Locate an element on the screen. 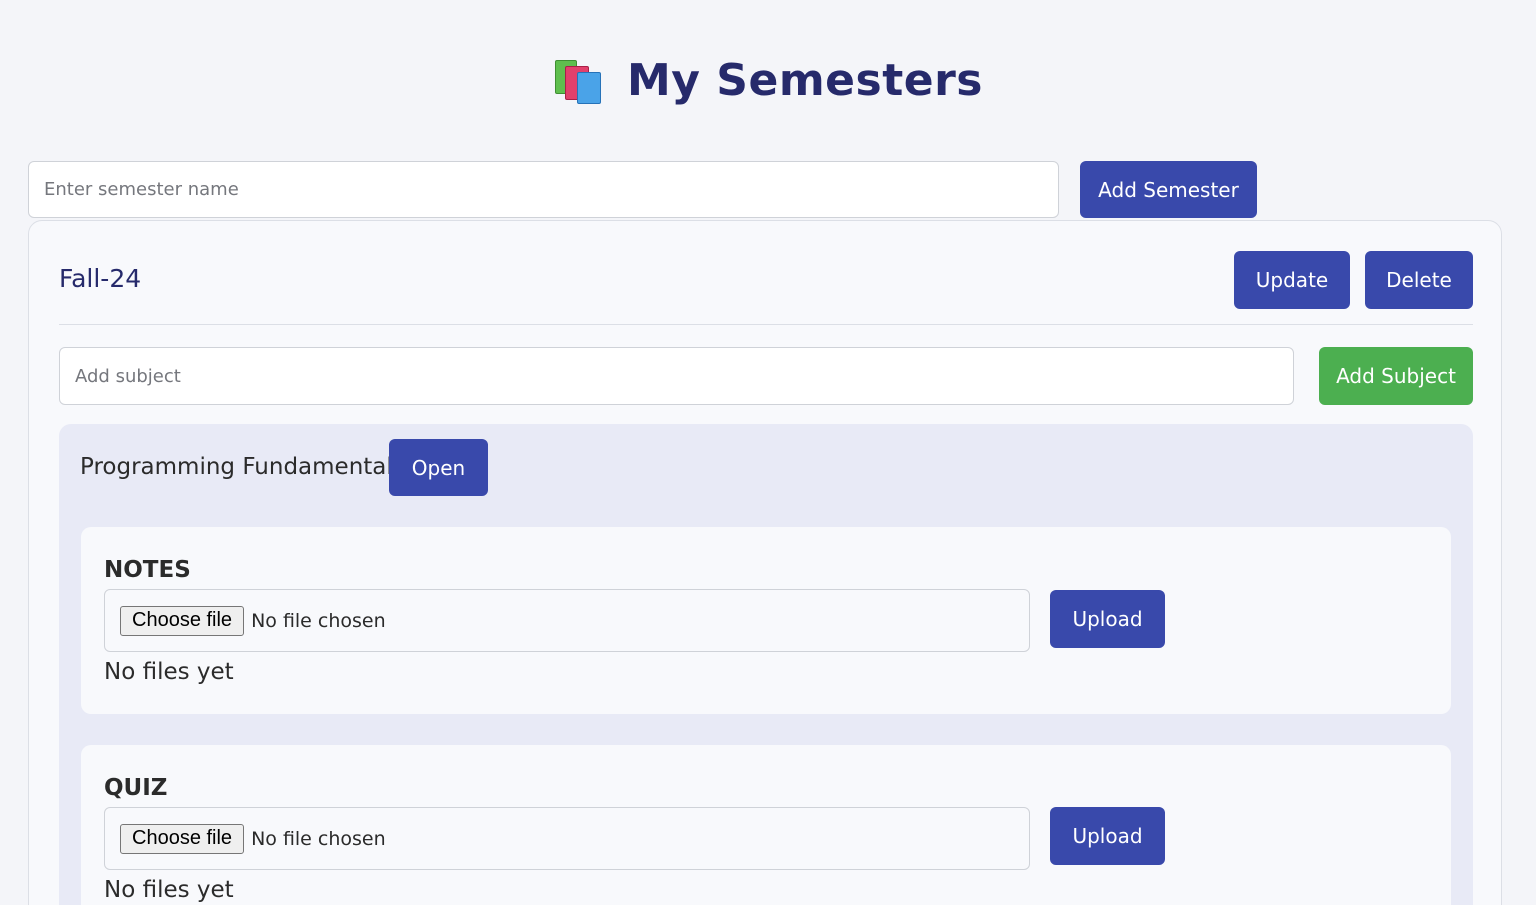  books-icon is located at coordinates (579, 80).